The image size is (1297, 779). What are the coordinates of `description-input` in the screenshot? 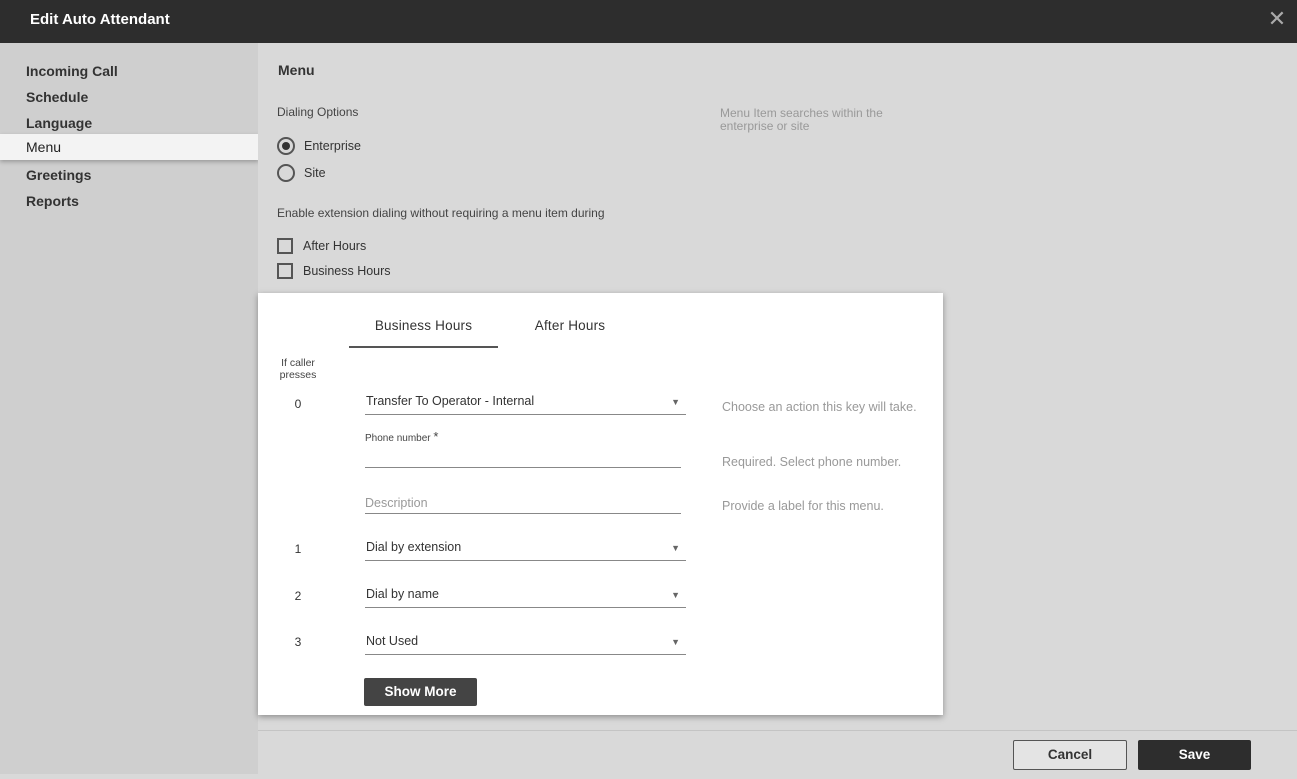 It's located at (523, 502).